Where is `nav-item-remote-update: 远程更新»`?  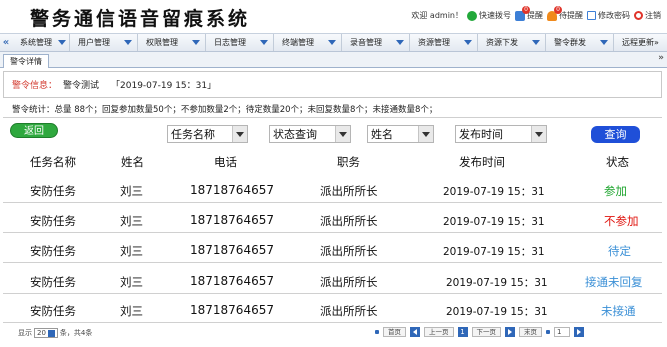
nav-item-remote-update: 远程更新» is located at coordinates (636, 42).